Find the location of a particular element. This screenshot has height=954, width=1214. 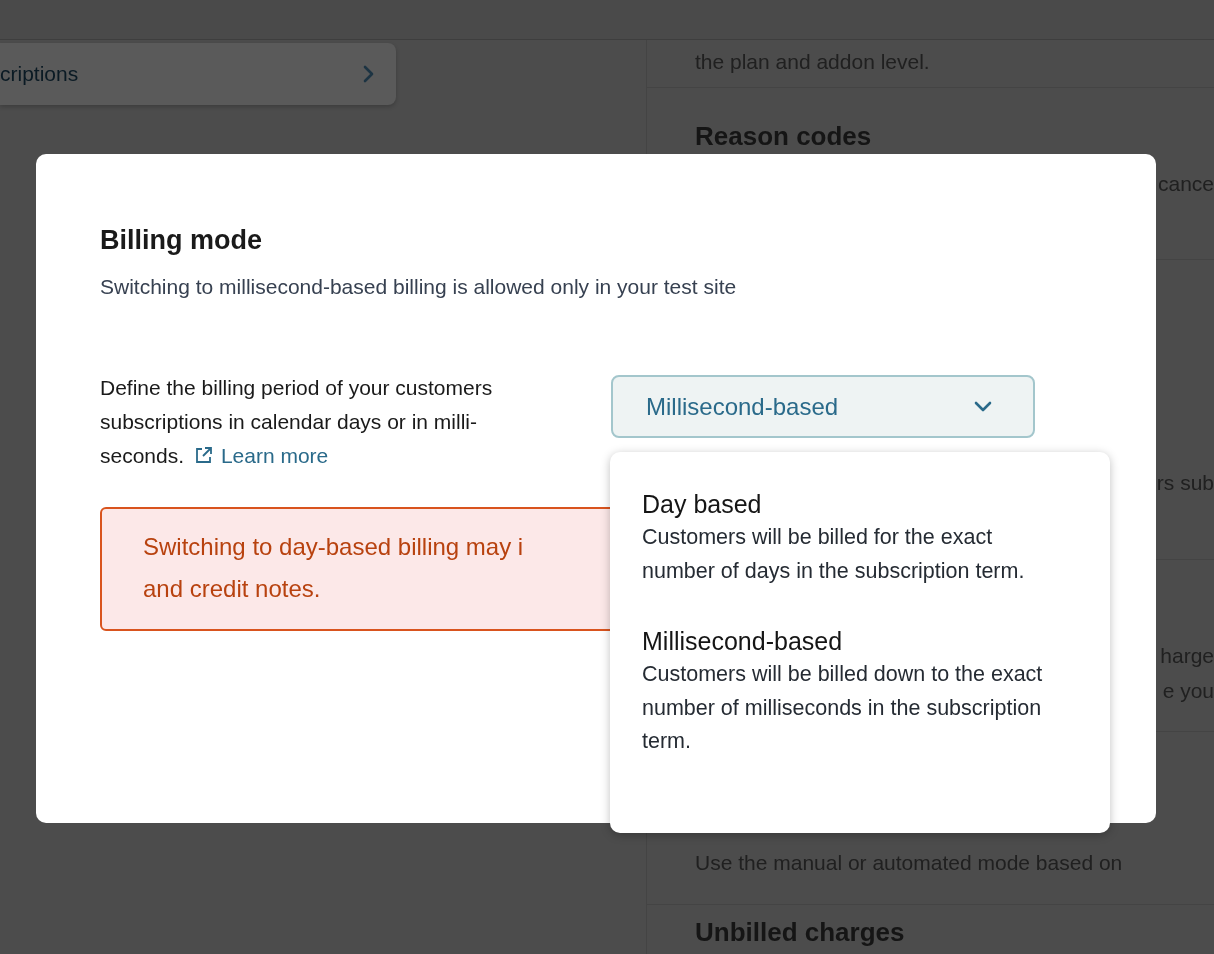

dialog-subtitle: Switching to millisecond-based billing is allowed only in your test site is located at coordinates (419, 287).